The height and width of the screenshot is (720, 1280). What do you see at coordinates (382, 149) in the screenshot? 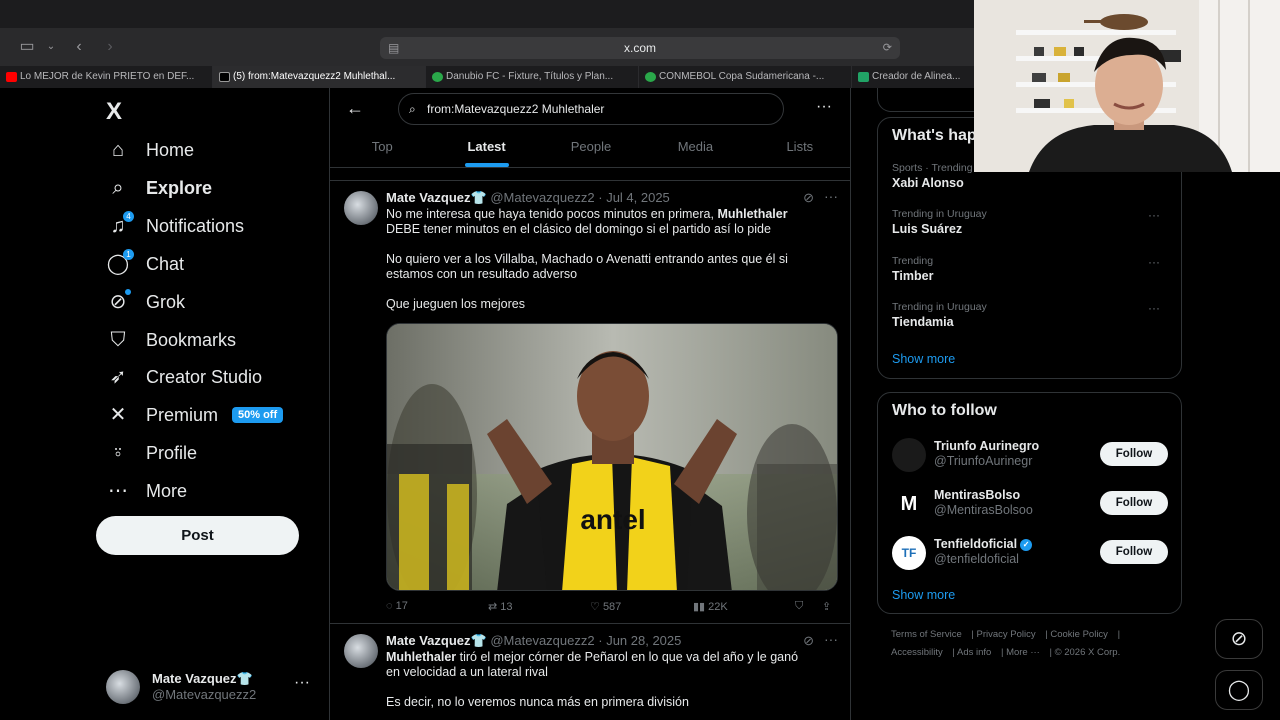
I see `tab-top: Top` at bounding box center [382, 149].